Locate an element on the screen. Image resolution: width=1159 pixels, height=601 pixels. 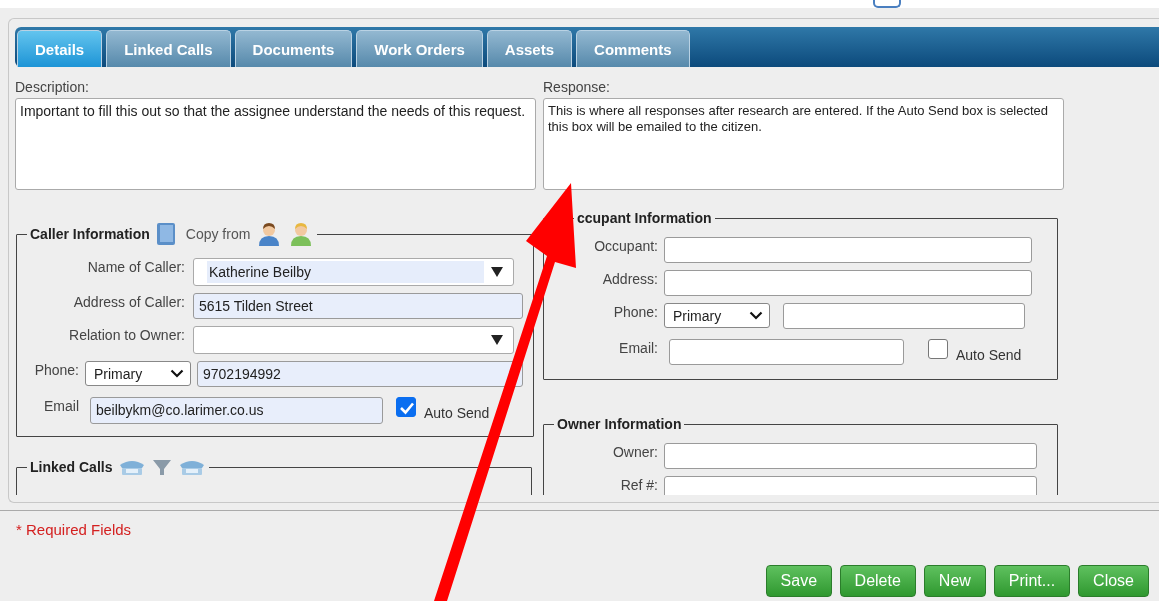
field-label: Relation to Owner: is located at coordinates (126, 334).